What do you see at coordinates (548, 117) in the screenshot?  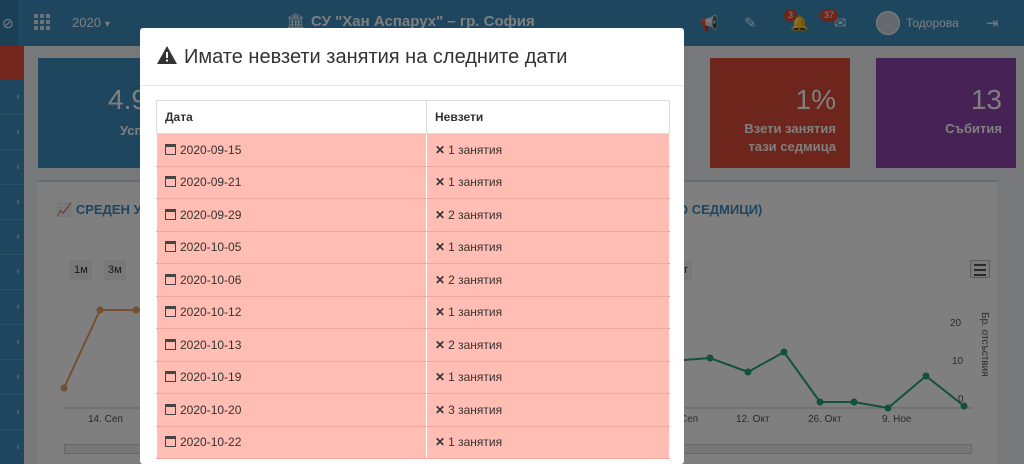 I see `column-header-missed: Невзети` at bounding box center [548, 117].